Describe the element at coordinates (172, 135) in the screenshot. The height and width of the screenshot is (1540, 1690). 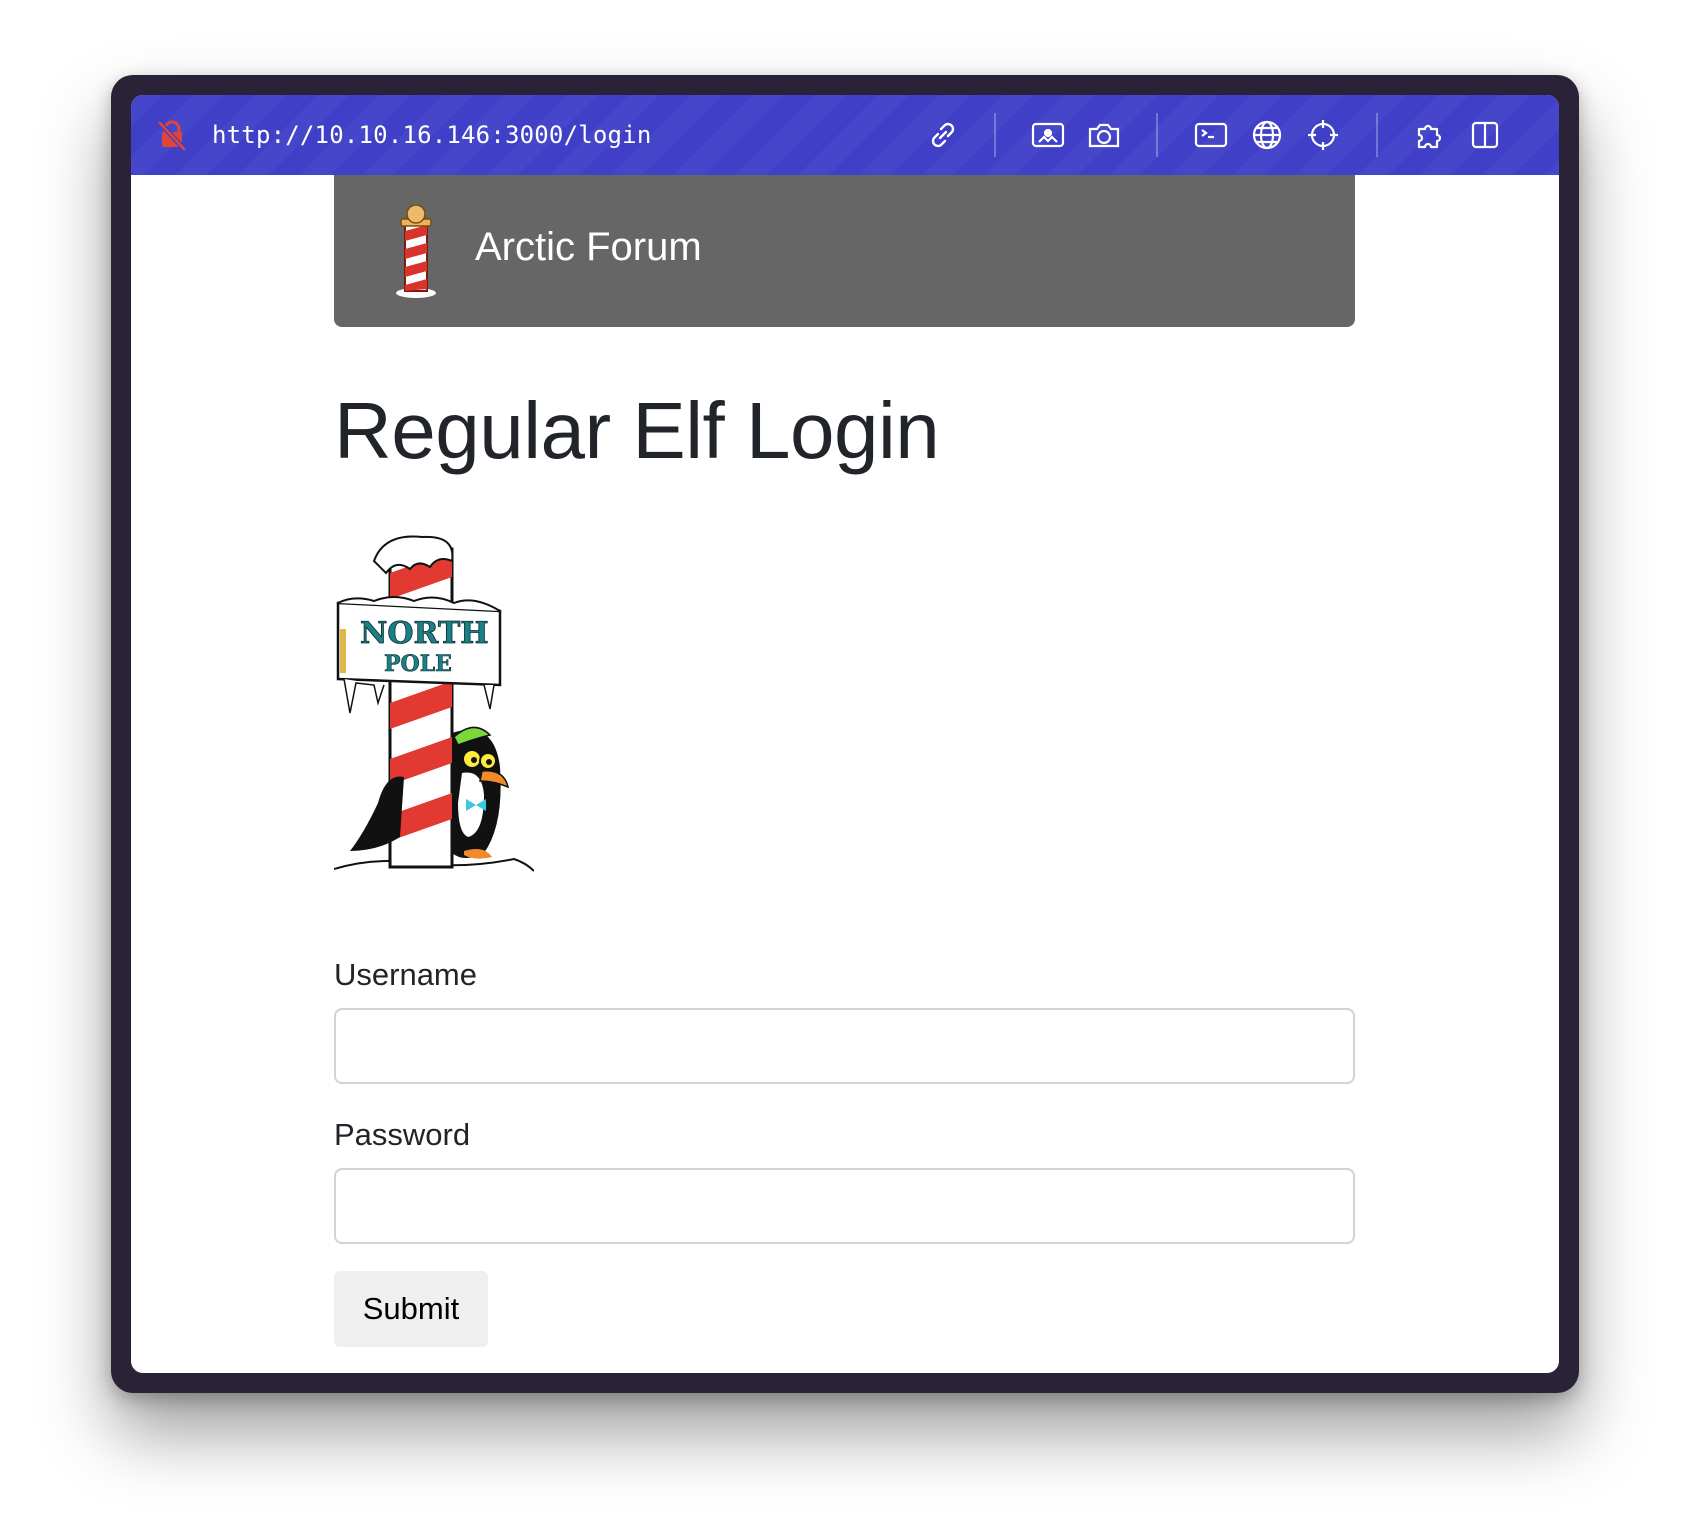
I see `insecure-lock-icon` at that location.